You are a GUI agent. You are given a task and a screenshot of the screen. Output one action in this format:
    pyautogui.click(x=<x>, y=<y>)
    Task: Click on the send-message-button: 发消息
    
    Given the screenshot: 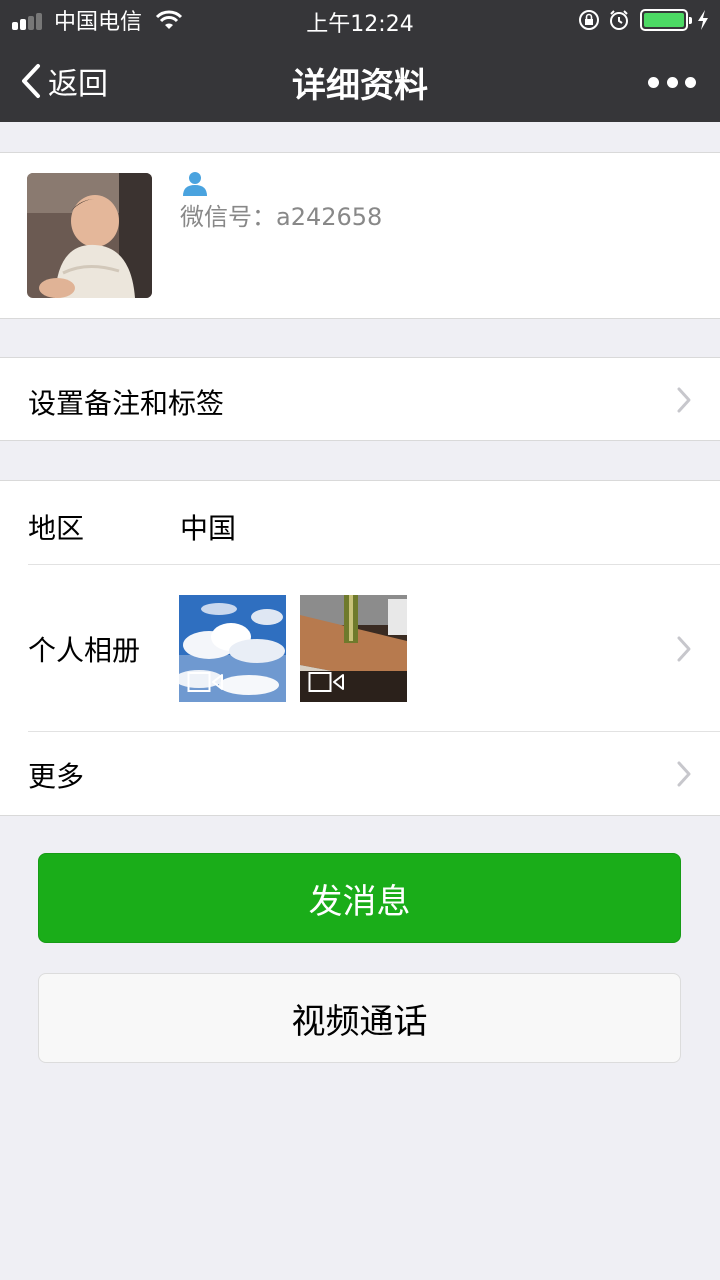 What is the action you would take?
    pyautogui.click(x=359, y=898)
    